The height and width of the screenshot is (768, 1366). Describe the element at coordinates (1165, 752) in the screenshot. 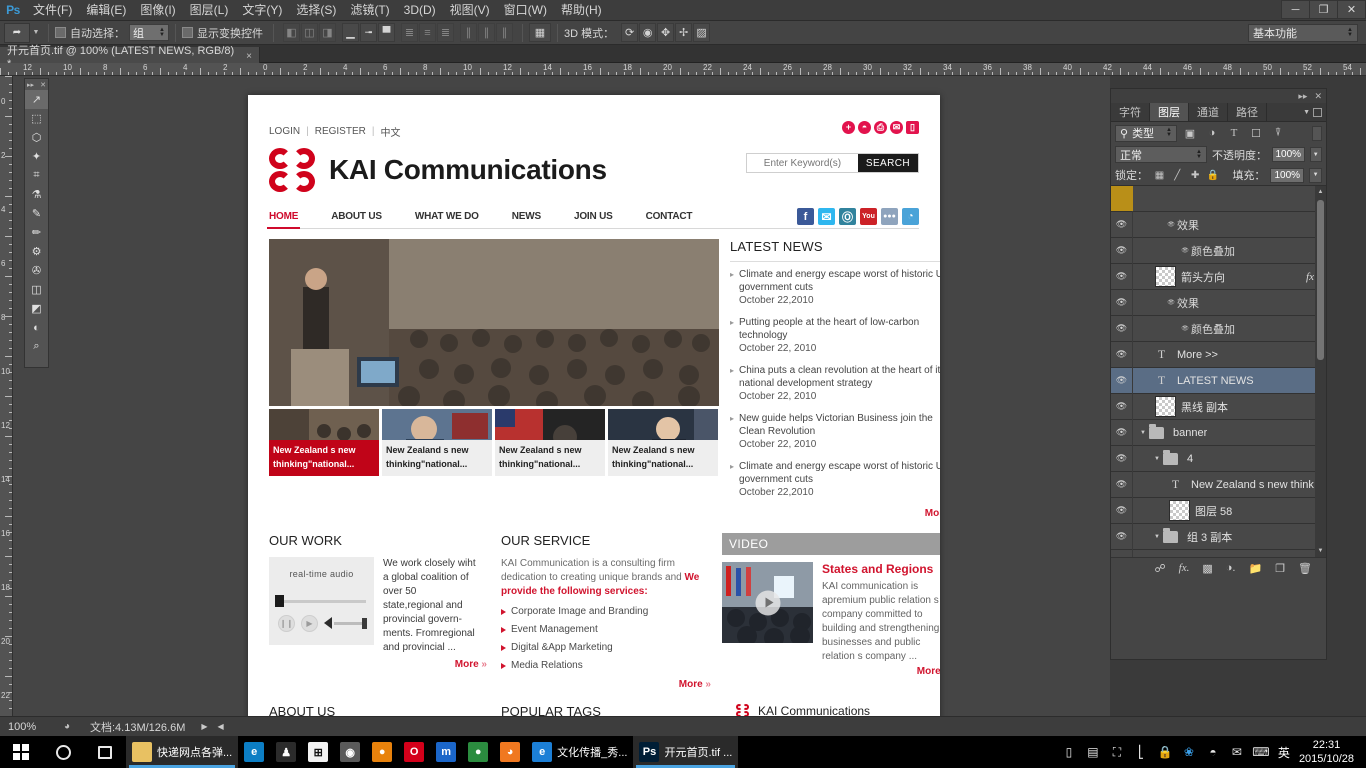

I see `security-icon: 🔒` at that location.